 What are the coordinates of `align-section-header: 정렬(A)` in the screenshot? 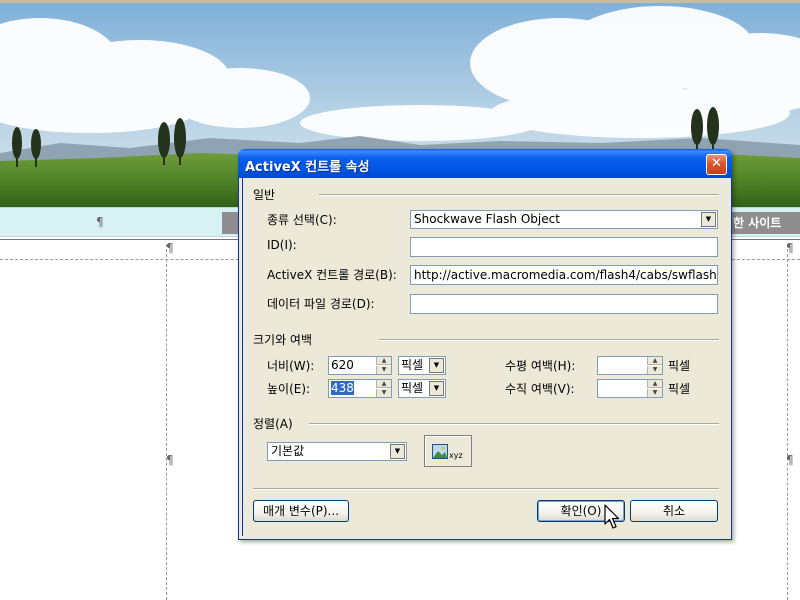 It's located at (273, 424).